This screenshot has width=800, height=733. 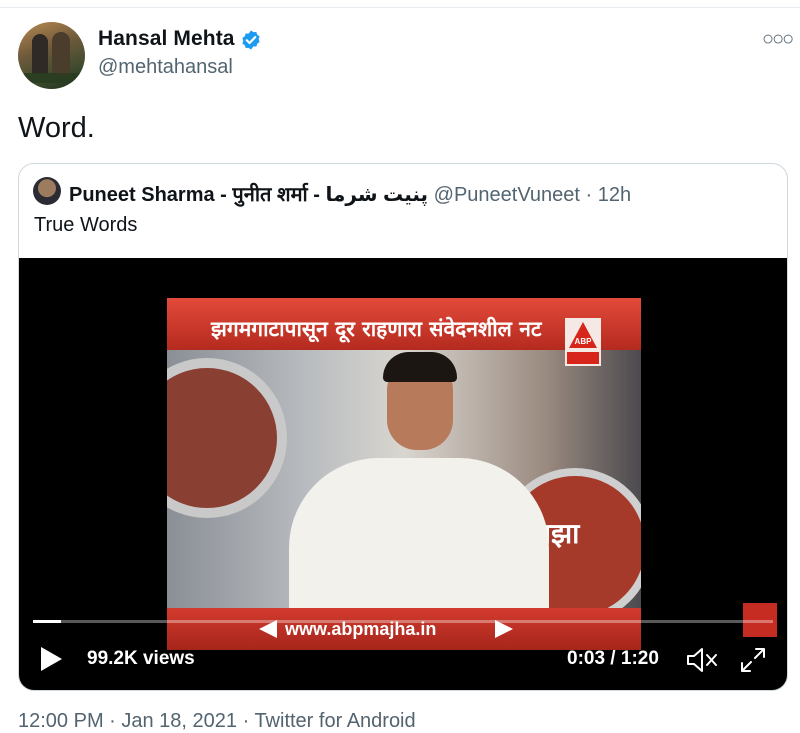 I want to click on quoted-author-name: Puneet Sharma - पुनीत शर्मा - پنیت شرما, so click(x=248, y=195).